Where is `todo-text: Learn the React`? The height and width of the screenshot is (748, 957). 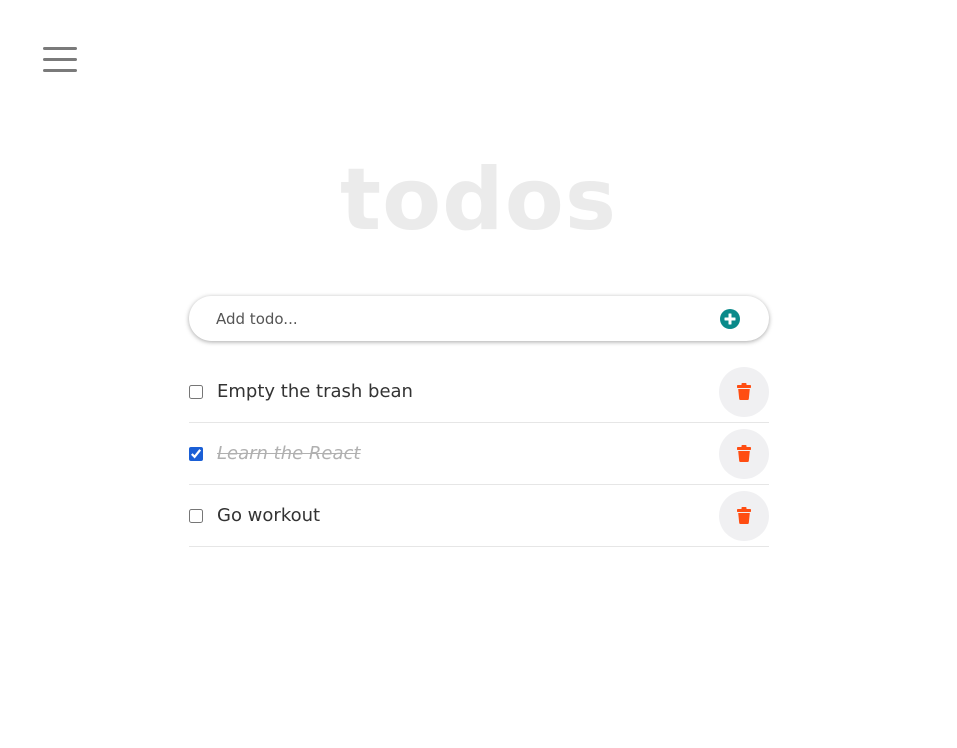
todo-text: Learn the React is located at coordinates (289, 453).